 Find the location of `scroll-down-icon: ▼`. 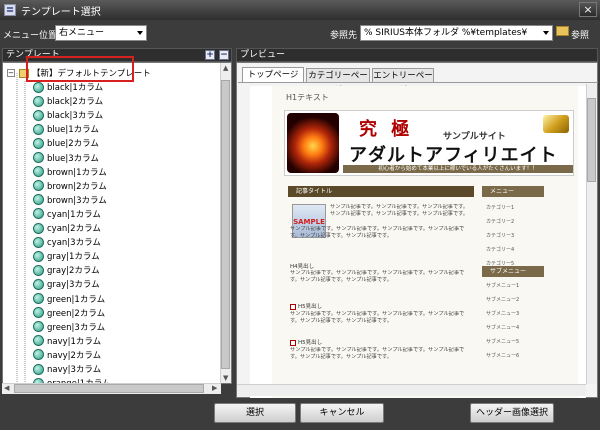

scroll-down-icon: ▼ is located at coordinates (225, 378).